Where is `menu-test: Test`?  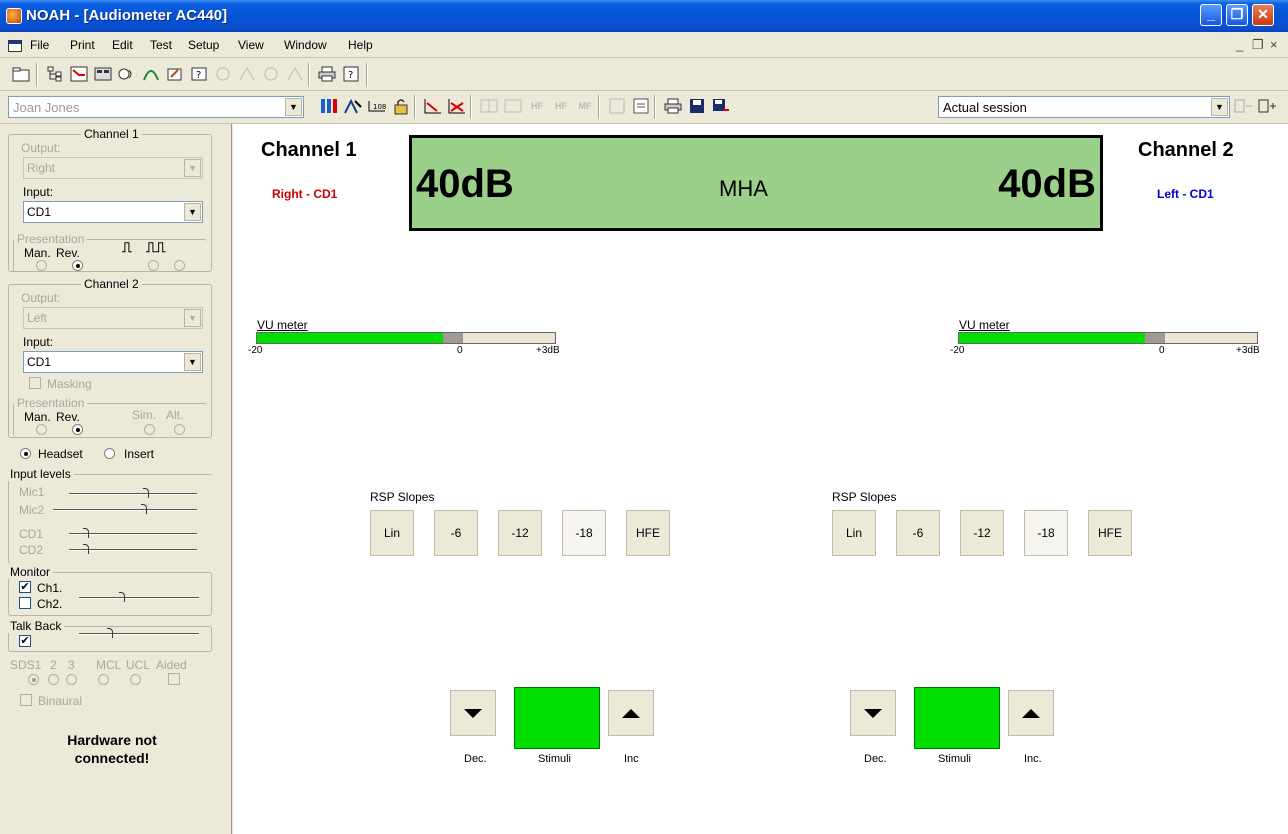 menu-test: Test is located at coordinates (161, 45).